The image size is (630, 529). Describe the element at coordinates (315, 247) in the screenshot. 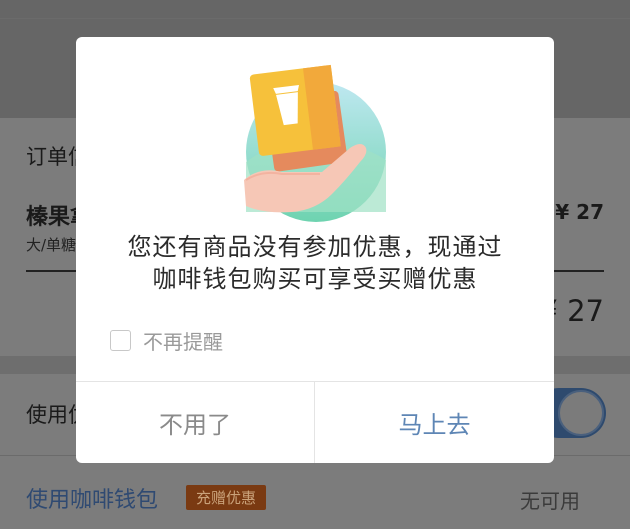

I see `message-line-1: 您还有商品没有参加优惠，现通过` at that location.